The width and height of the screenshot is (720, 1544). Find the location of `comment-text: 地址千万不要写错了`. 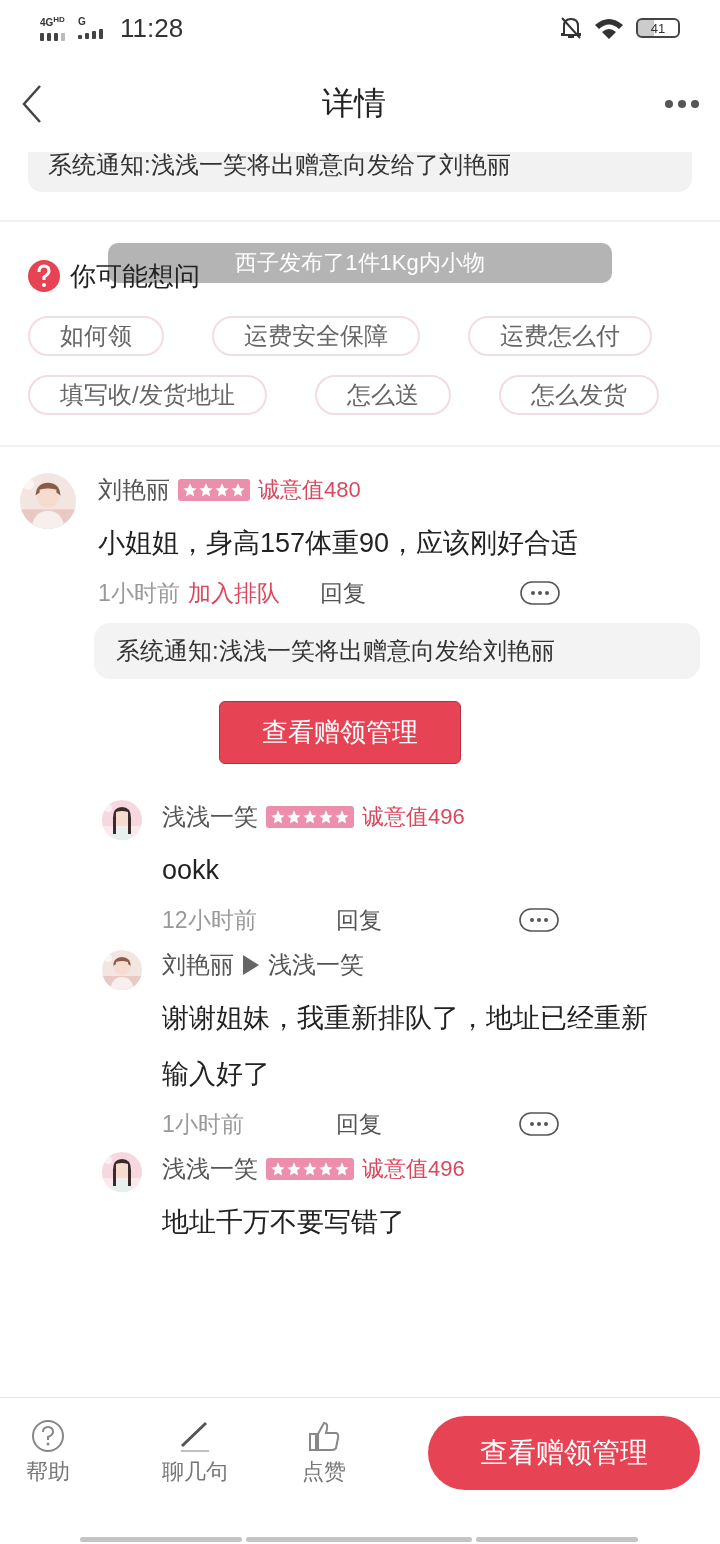

comment-text: 地址千万不要写错了 is located at coordinates (284, 1222).